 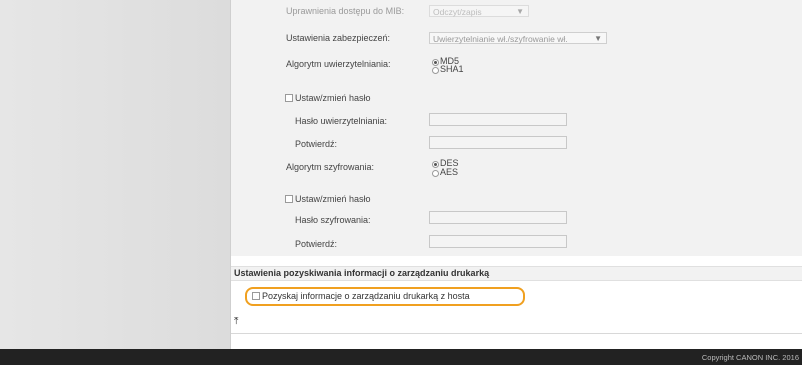 What do you see at coordinates (385, 296) in the screenshot?
I see `highlight-outline` at bounding box center [385, 296].